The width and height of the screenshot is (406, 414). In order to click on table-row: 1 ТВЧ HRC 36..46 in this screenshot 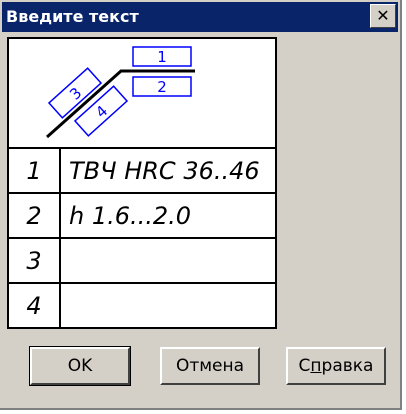, I will do `click(142, 171)`.